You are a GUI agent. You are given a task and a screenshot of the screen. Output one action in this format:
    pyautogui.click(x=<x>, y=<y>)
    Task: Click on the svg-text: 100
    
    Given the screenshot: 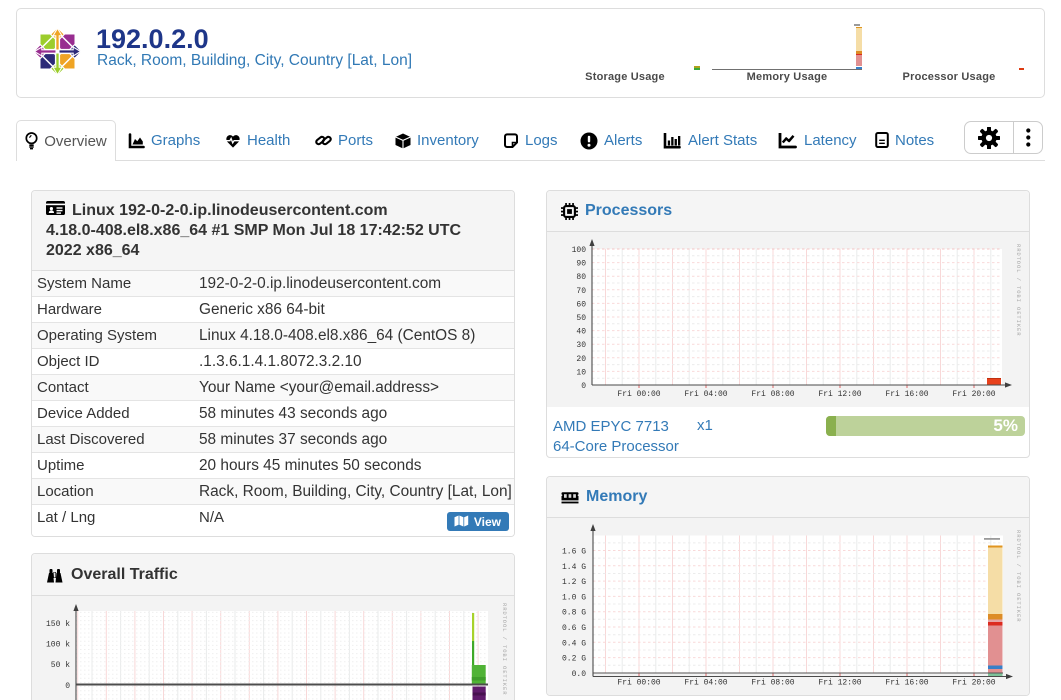 What is the action you would take?
    pyautogui.click(x=579, y=250)
    